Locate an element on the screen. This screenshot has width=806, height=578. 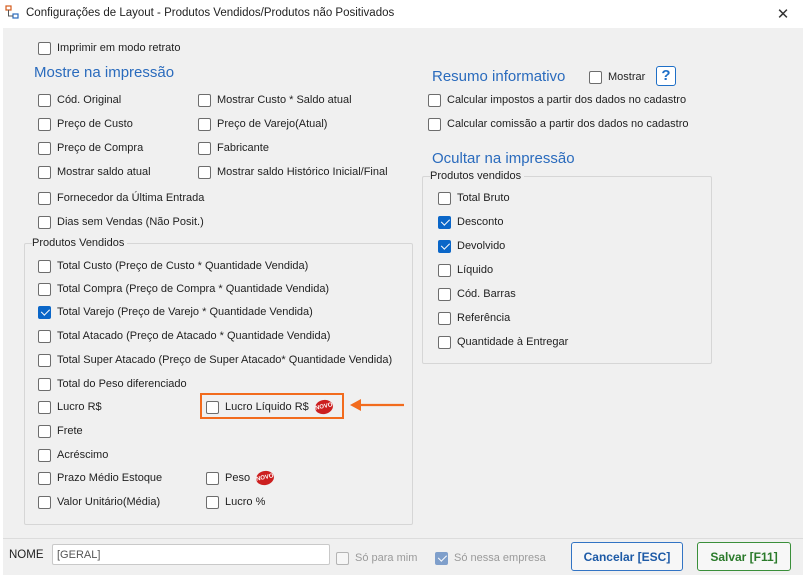
ocultar-group-title: Produtos vendidos is located at coordinates (477, 176).